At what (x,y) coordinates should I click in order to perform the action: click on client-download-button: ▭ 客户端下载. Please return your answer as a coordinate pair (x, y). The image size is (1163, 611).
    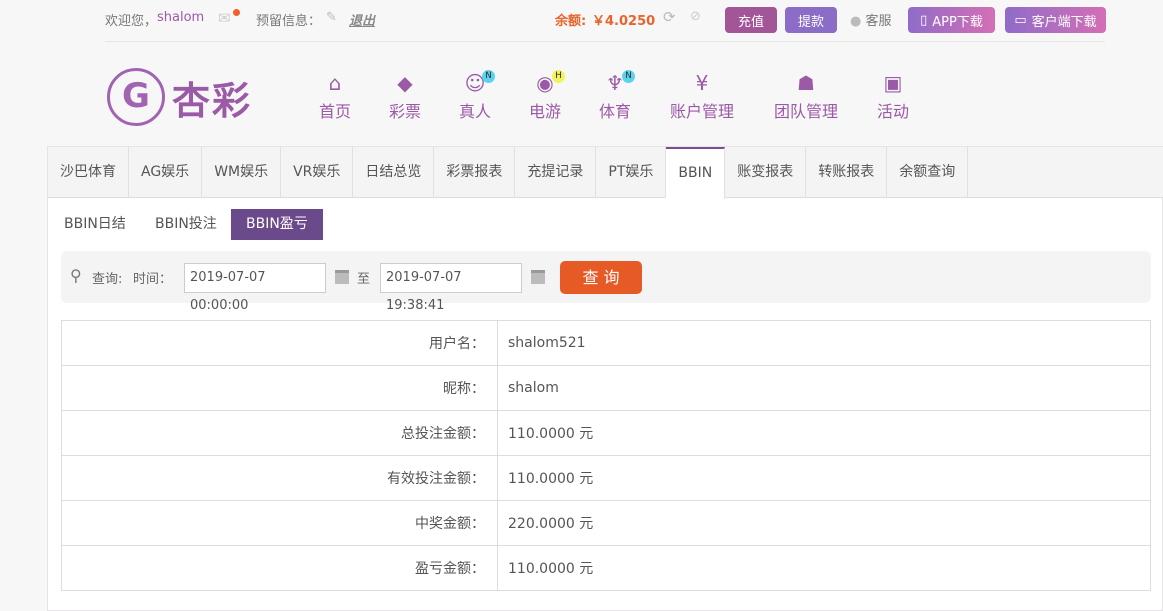
    Looking at the image, I should click on (1055, 20).